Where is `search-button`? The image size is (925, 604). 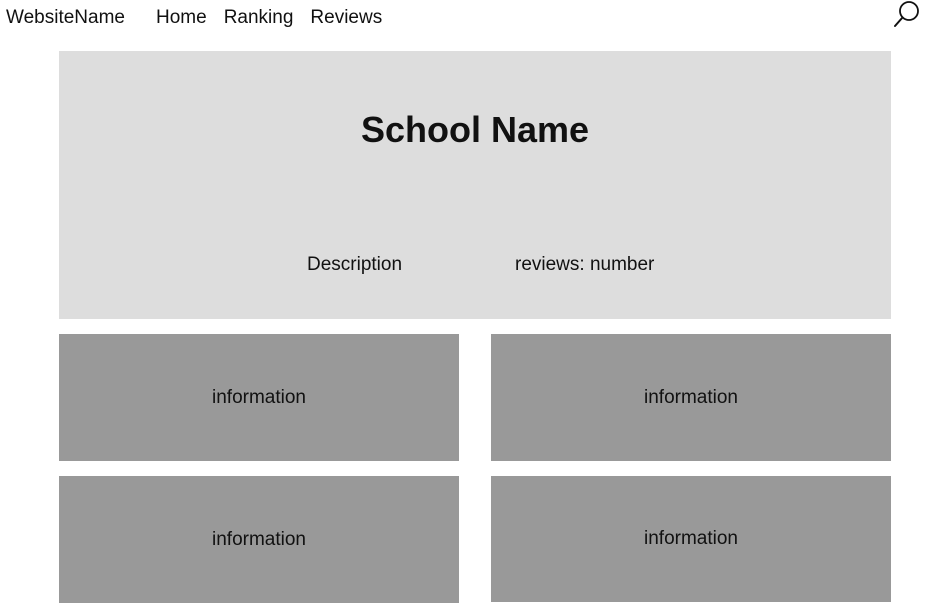 search-button is located at coordinates (906, 17).